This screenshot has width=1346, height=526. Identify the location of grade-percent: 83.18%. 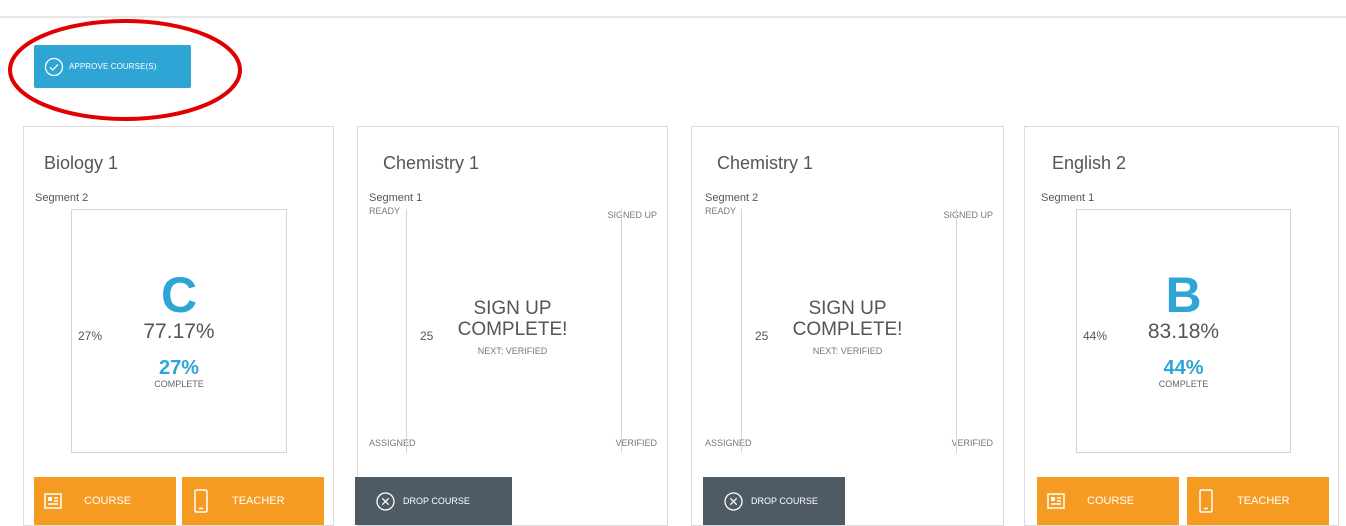
(1183, 331).